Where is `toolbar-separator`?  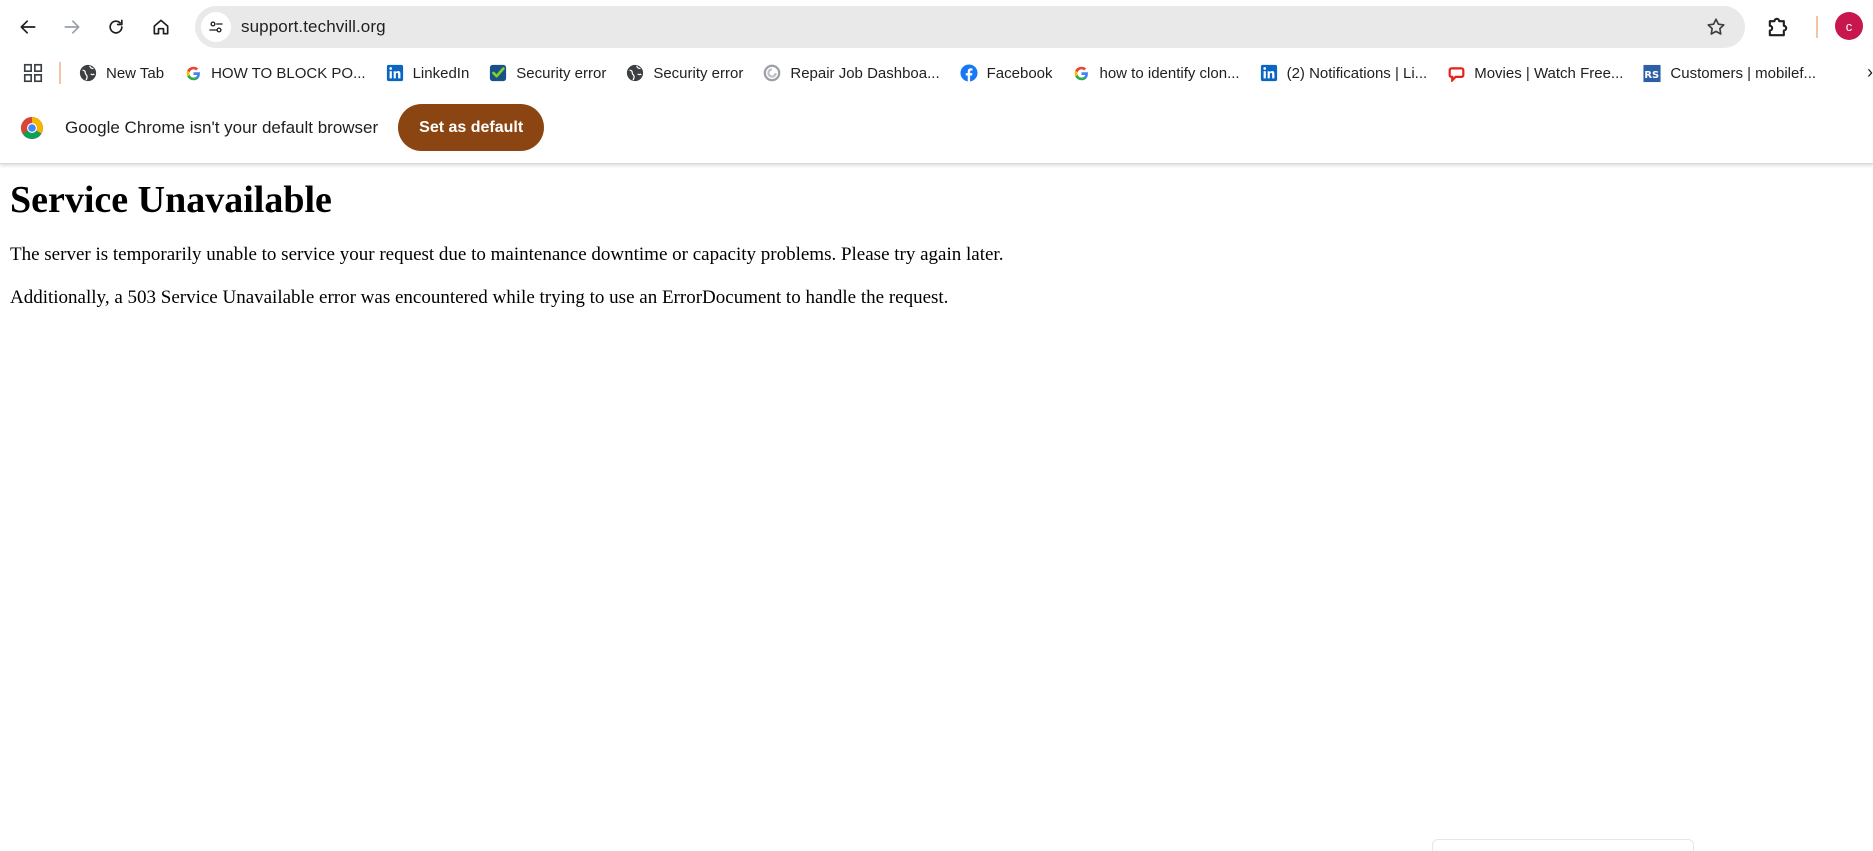
toolbar-separator is located at coordinates (1817, 27).